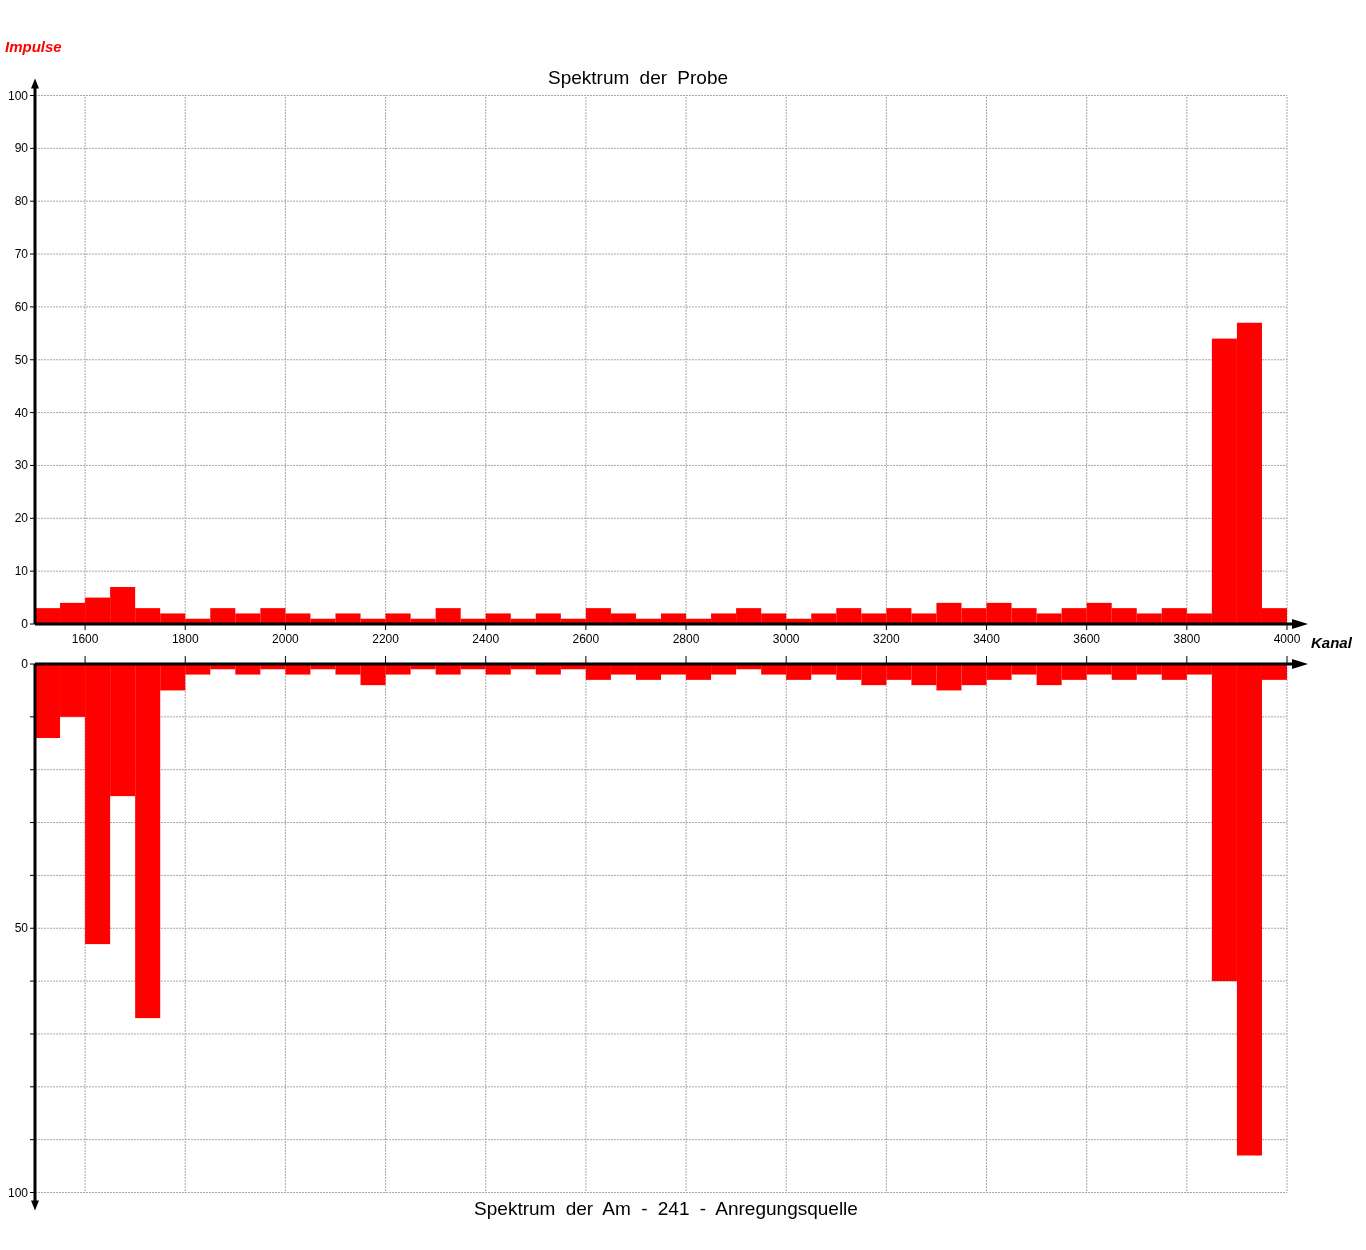 The height and width of the screenshot is (1250, 1366). I want to click on x-tick-label: 2000, so click(285, 639).